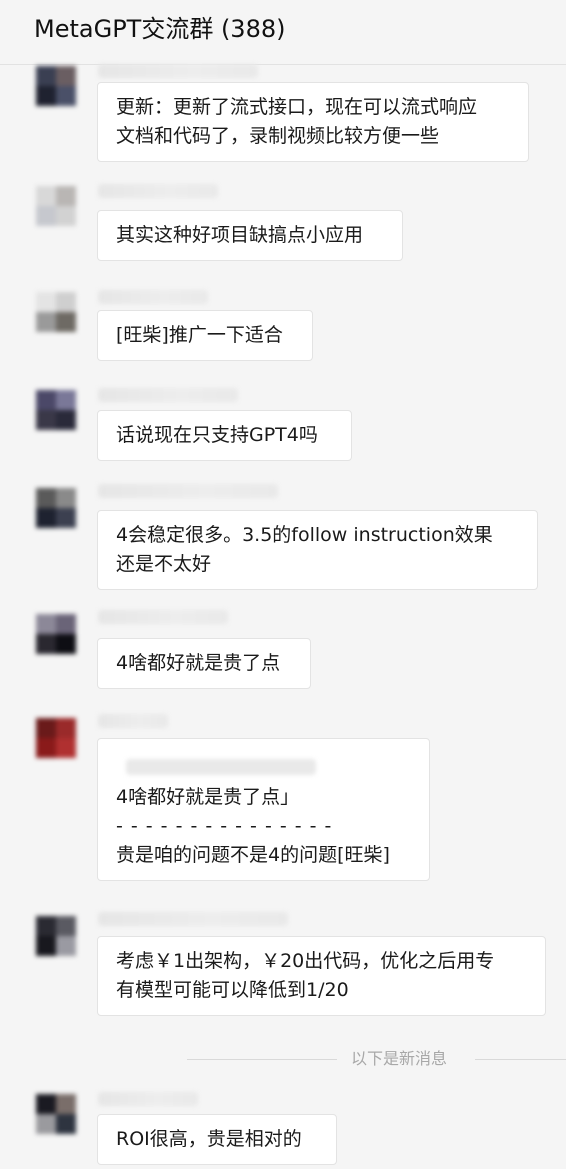 The width and height of the screenshot is (566, 1169). What do you see at coordinates (304, 535) in the screenshot?
I see `message-text-line: 4会稳定很多。3.5的follow instruction效果` at bounding box center [304, 535].